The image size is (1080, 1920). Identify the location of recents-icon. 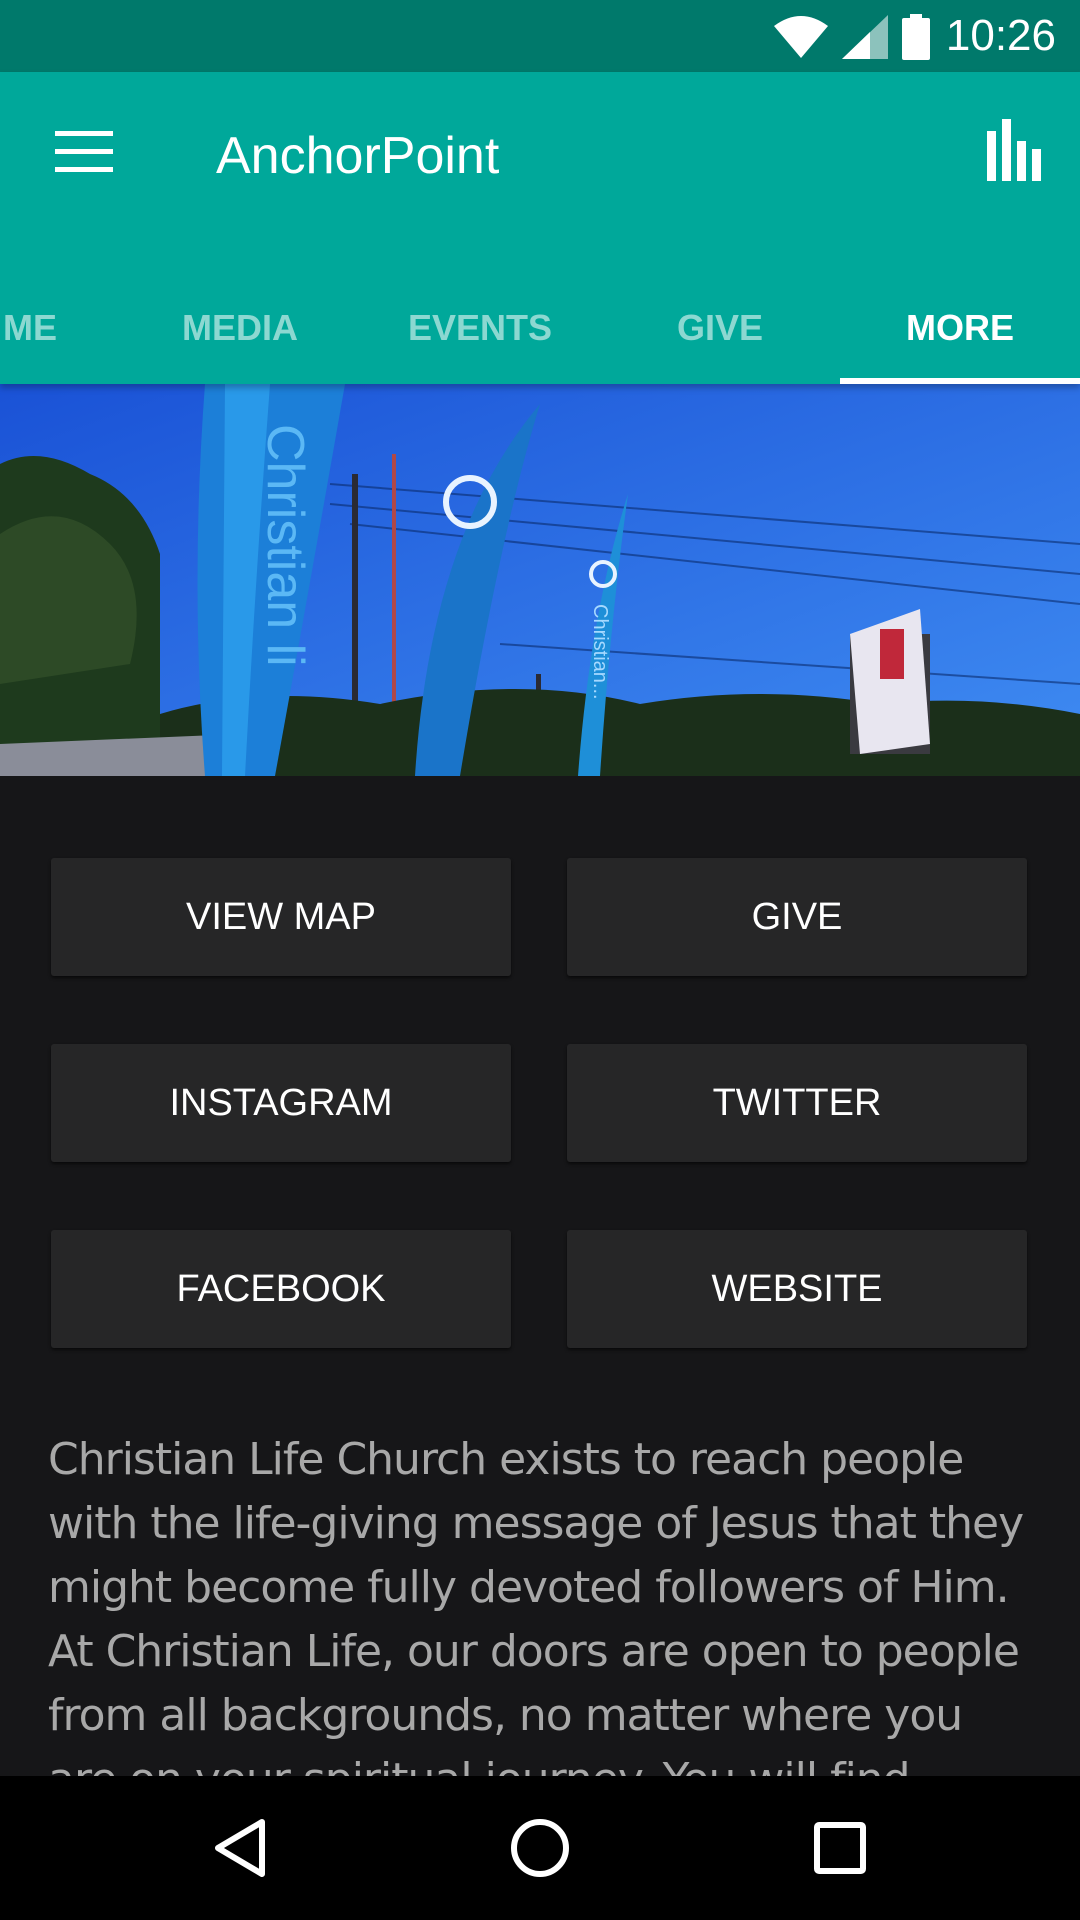
(840, 1848).